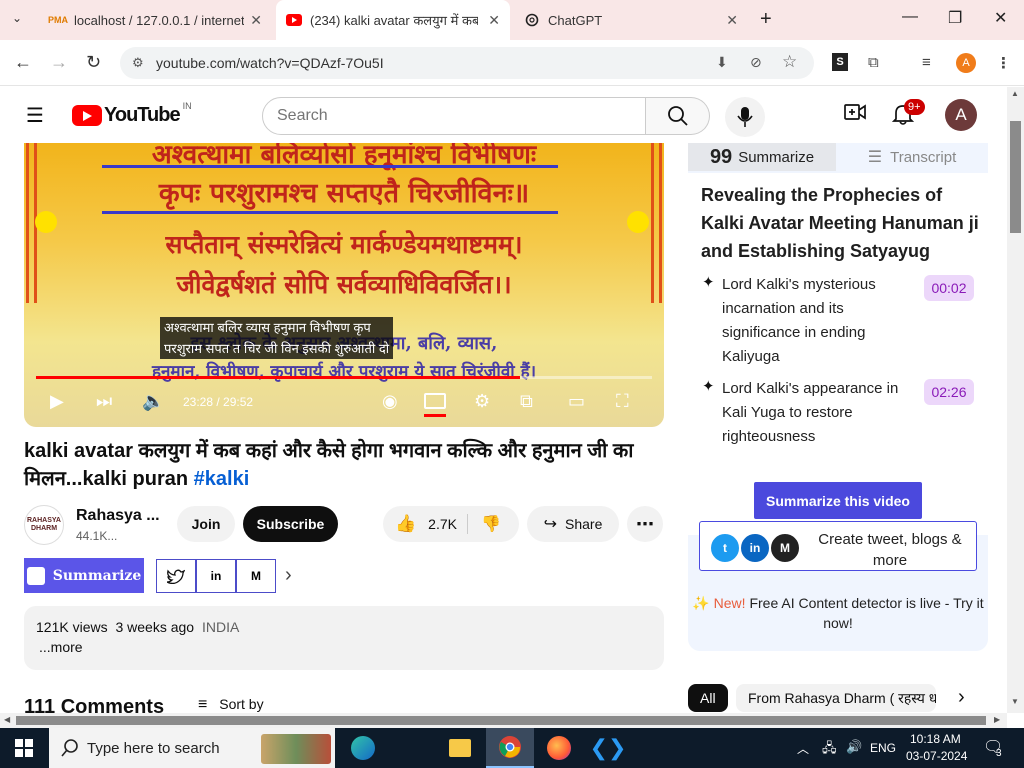 The width and height of the screenshot is (1024, 768). Describe the element at coordinates (766, 19) in the screenshot. I see `new-tab-button: +` at that location.